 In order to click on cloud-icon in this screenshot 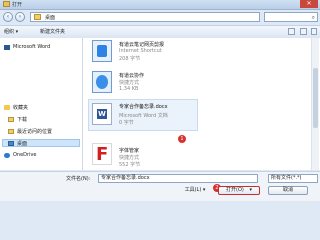, I will do `click(7, 155)`.